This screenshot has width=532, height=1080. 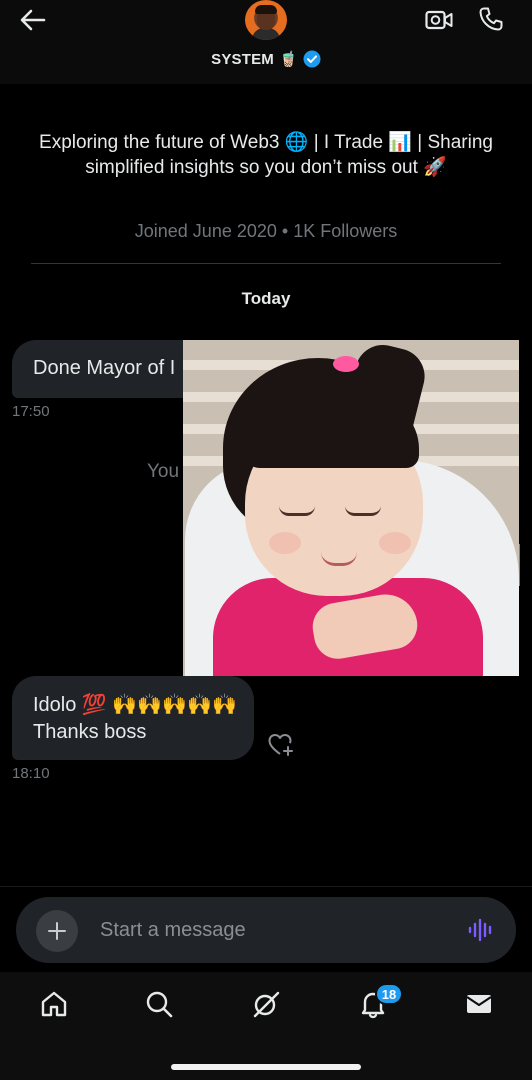 I want to click on phone-icon, so click(x=491, y=19).